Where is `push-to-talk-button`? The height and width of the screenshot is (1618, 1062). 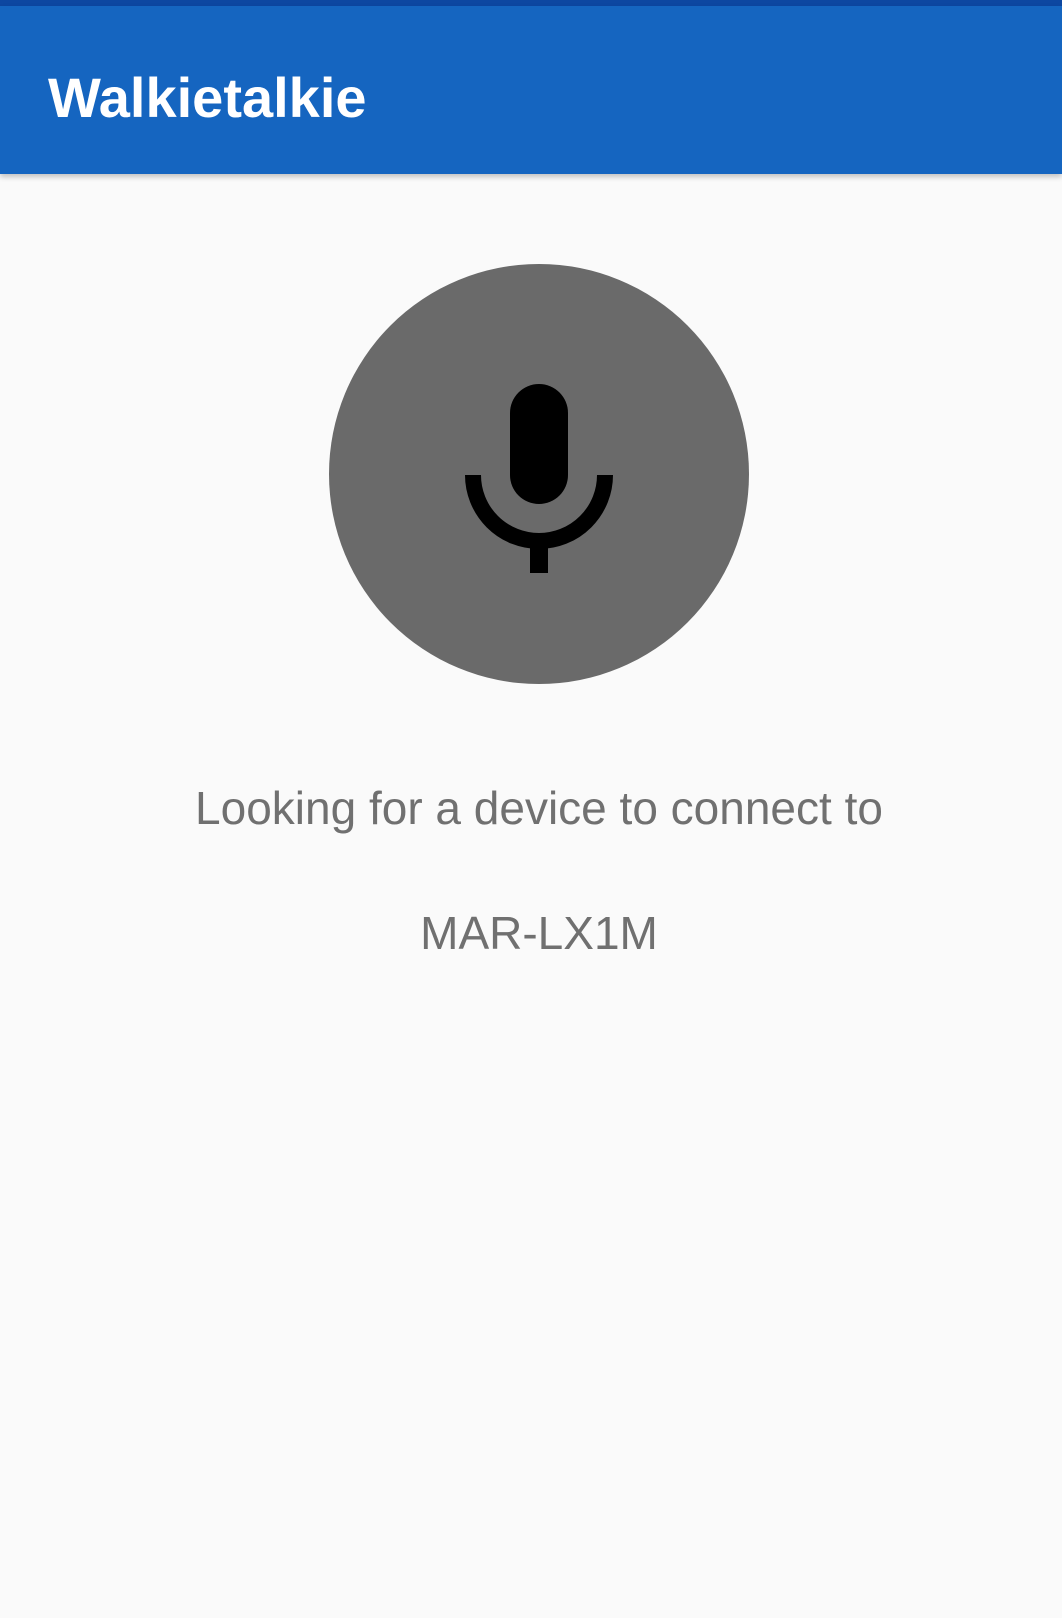
push-to-talk-button is located at coordinates (539, 474).